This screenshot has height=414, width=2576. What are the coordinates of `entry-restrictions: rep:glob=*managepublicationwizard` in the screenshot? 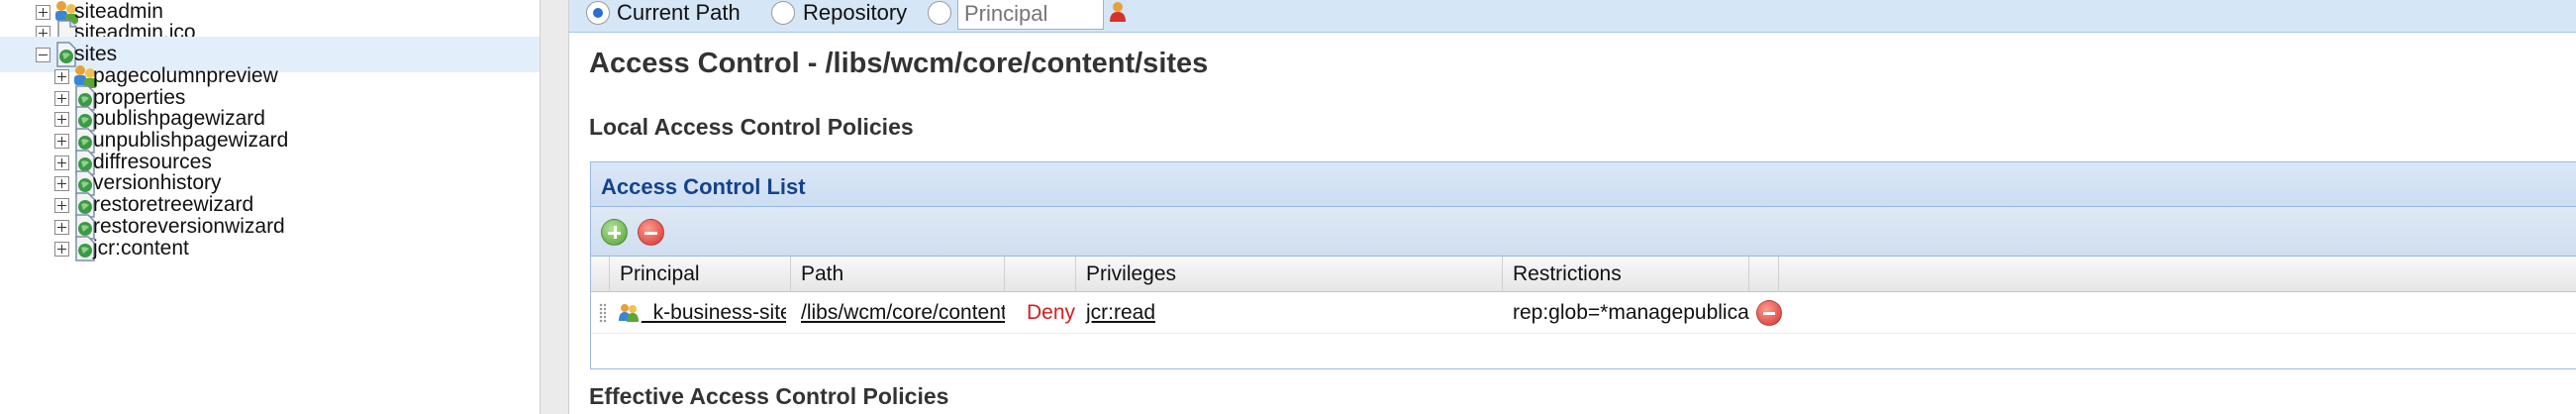 It's located at (1631, 312).